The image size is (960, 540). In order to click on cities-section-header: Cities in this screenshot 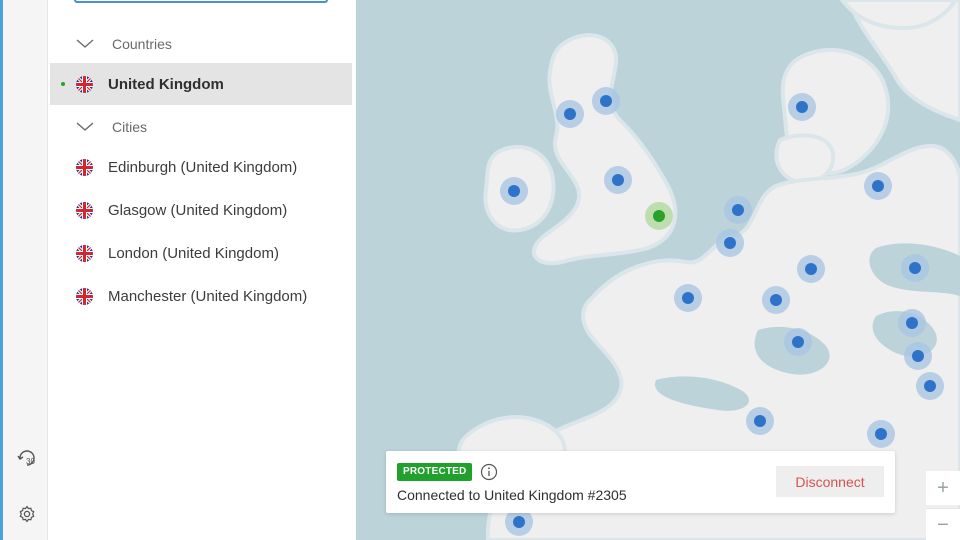, I will do `click(201, 127)`.